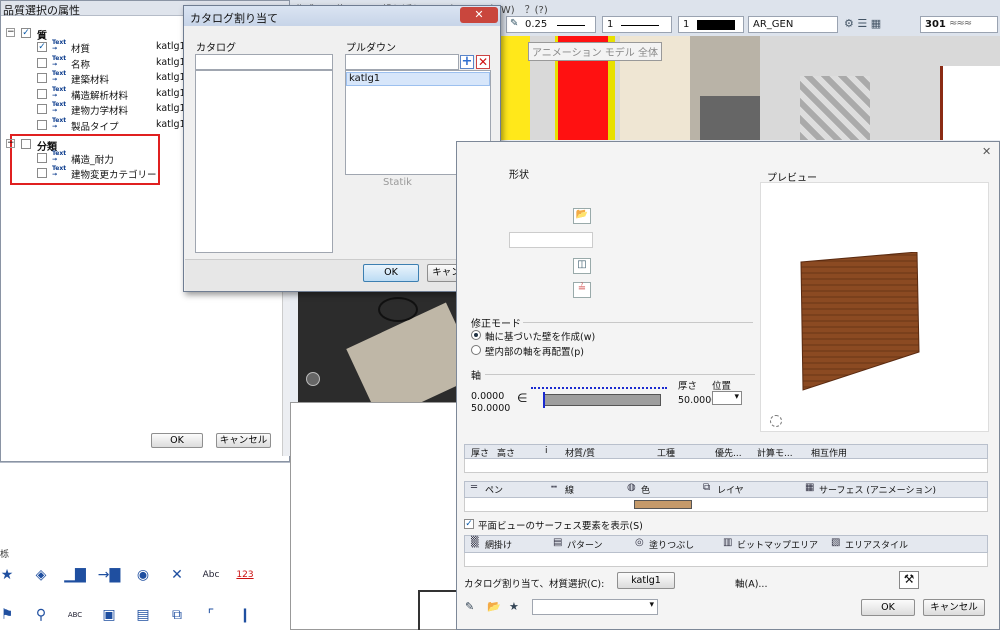 This screenshot has height=630, width=1000. I want to click on color-select: 1, so click(711, 24).